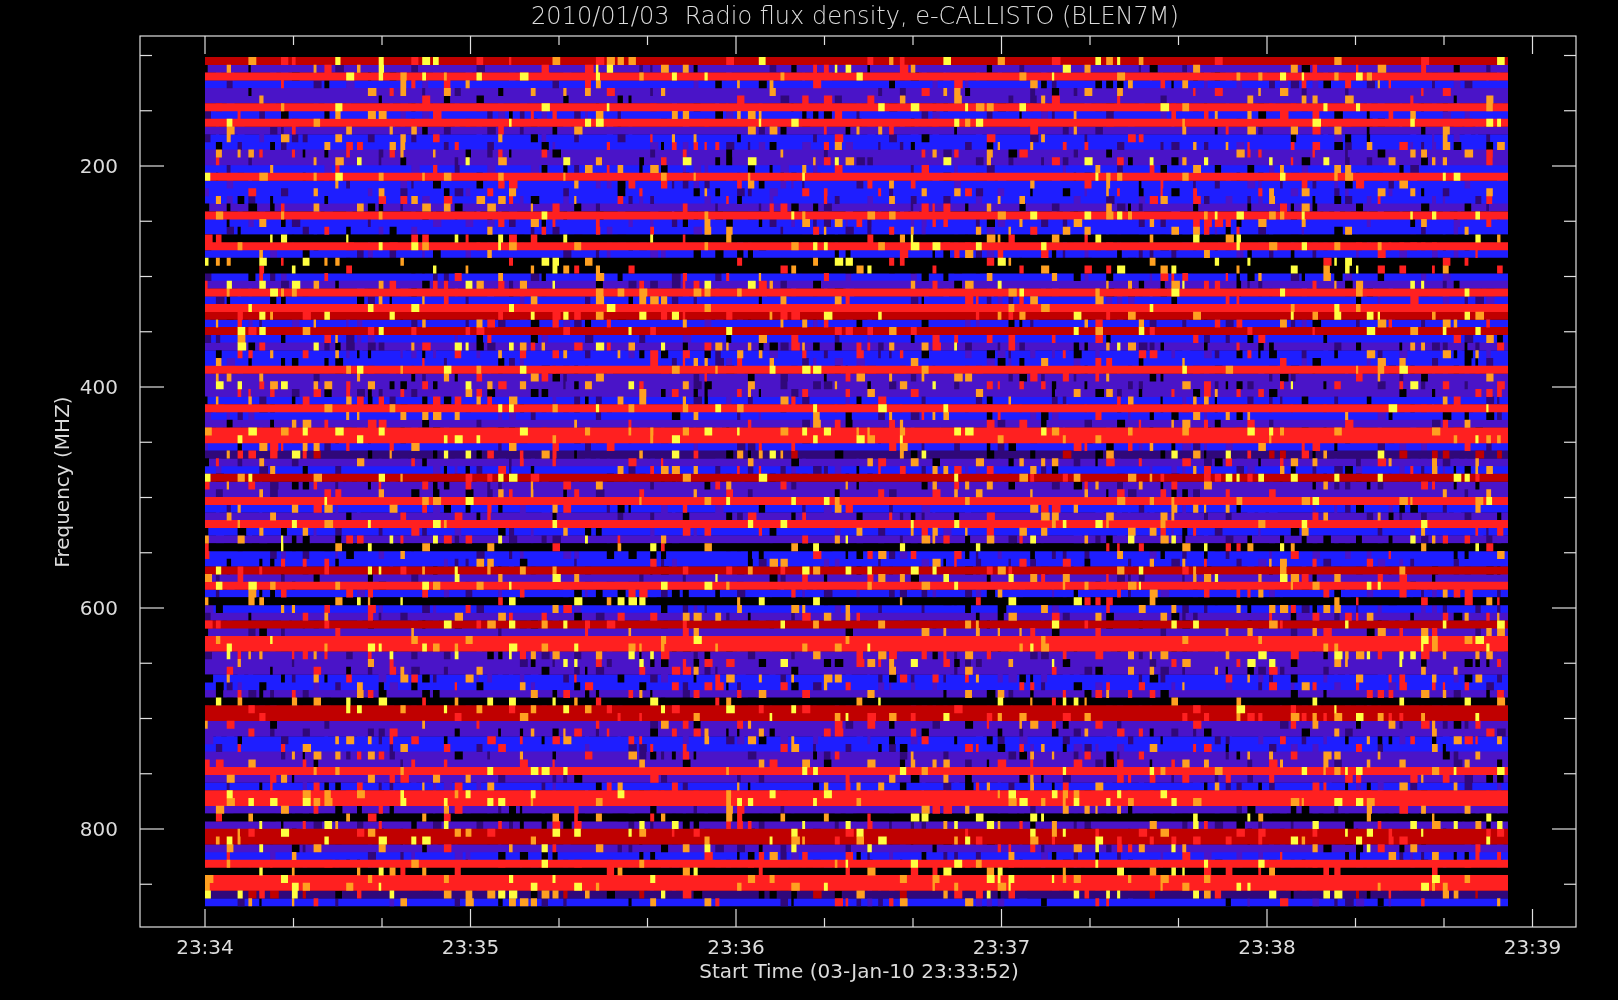 This screenshot has width=1618, height=1000. I want to click on y-axis-label: Frequency (MHZ), so click(62, 482).